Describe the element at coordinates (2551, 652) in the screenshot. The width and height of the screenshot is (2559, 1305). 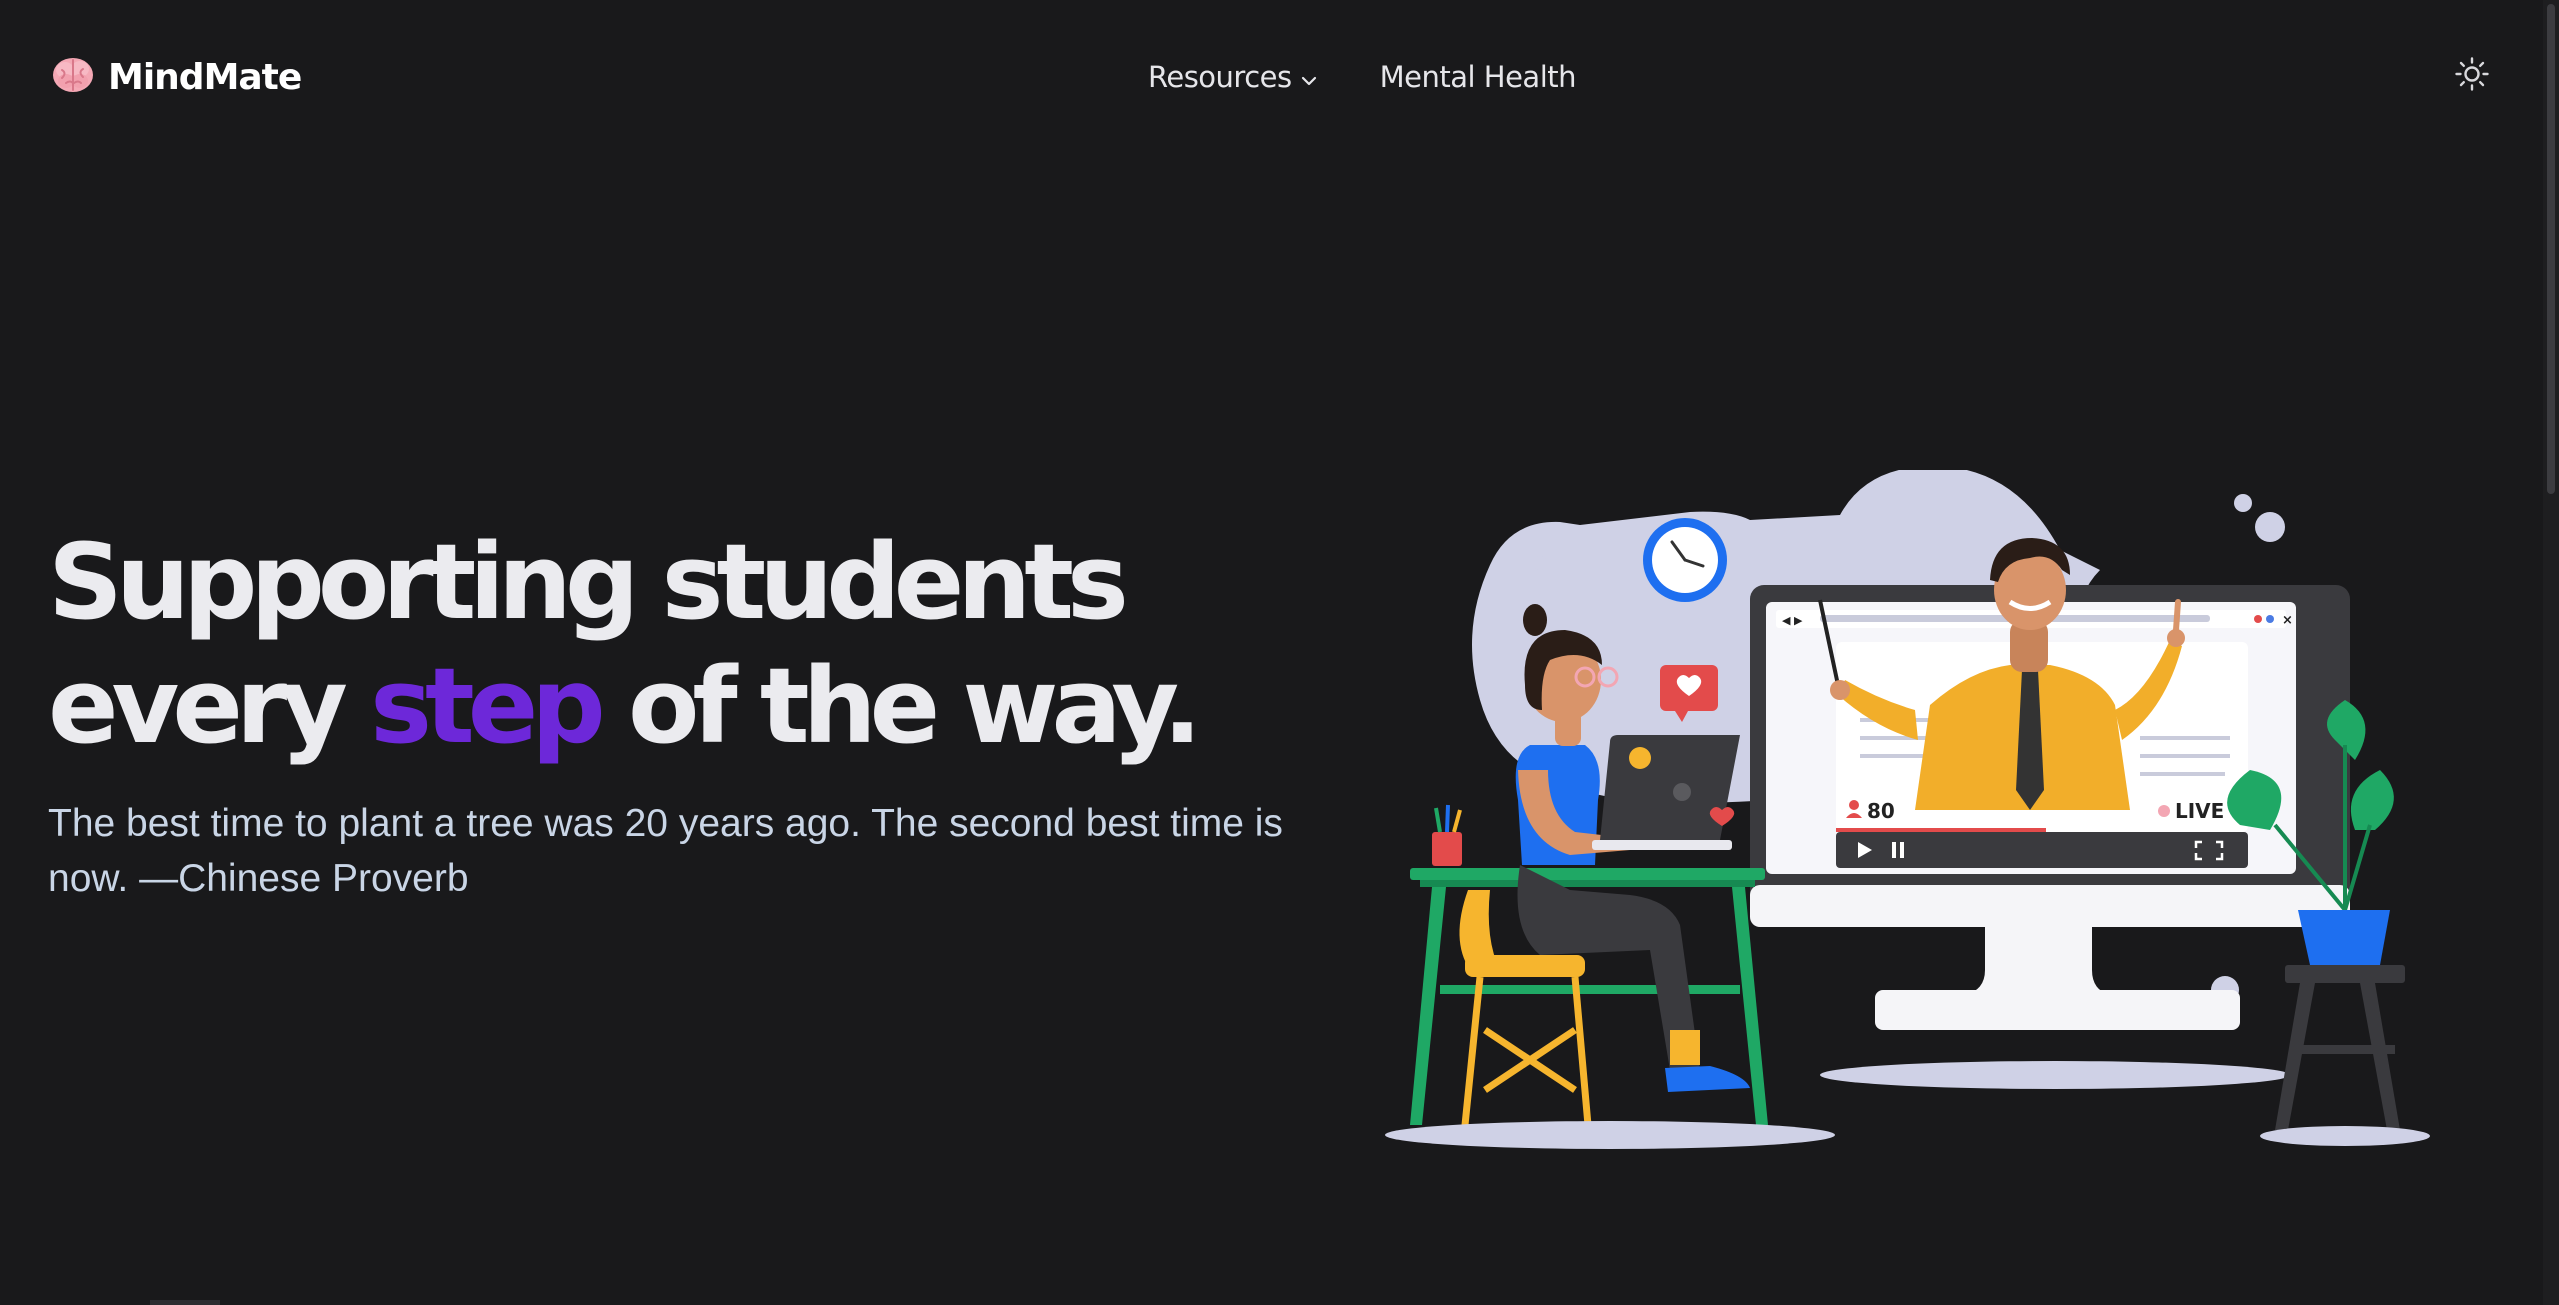
I see `page-scrollbar` at that location.